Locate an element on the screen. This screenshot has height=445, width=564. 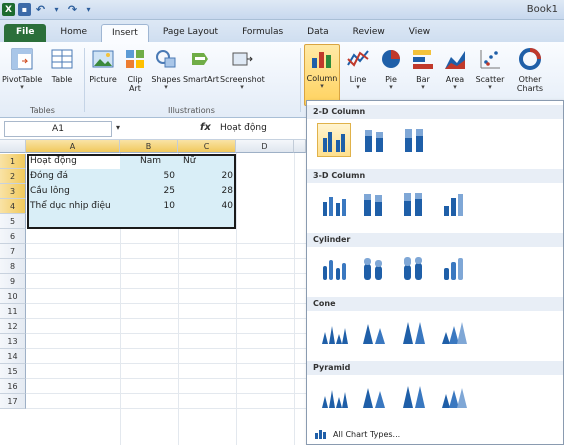
percent-stacked-pyramid-icon is located at coordinates (414, 397).